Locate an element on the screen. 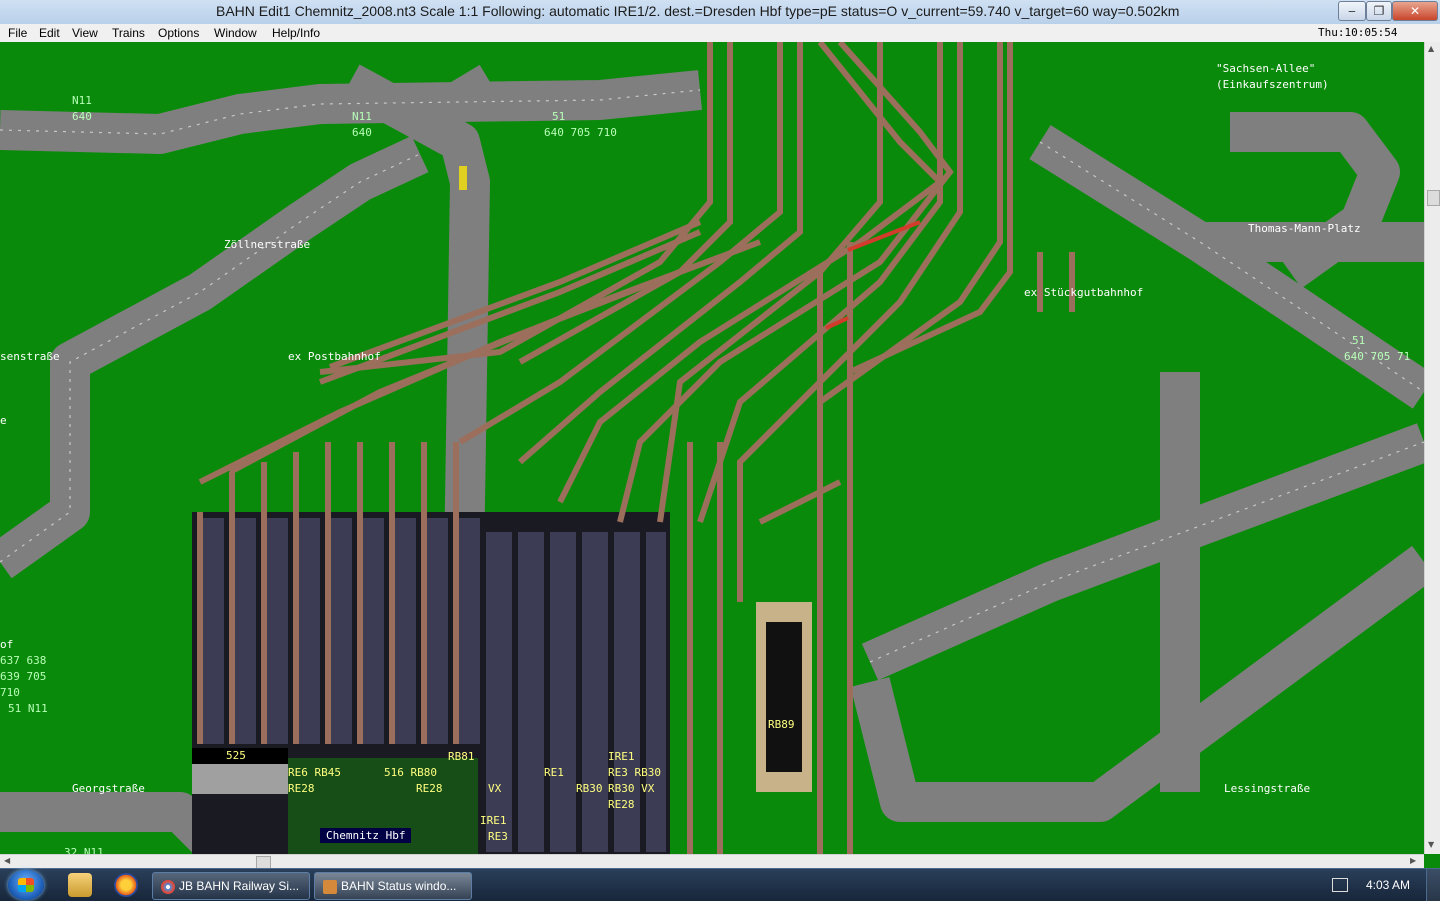 Image resolution: width=1440 pixels, height=901 pixels. action-center-icon is located at coordinates (1340, 885).